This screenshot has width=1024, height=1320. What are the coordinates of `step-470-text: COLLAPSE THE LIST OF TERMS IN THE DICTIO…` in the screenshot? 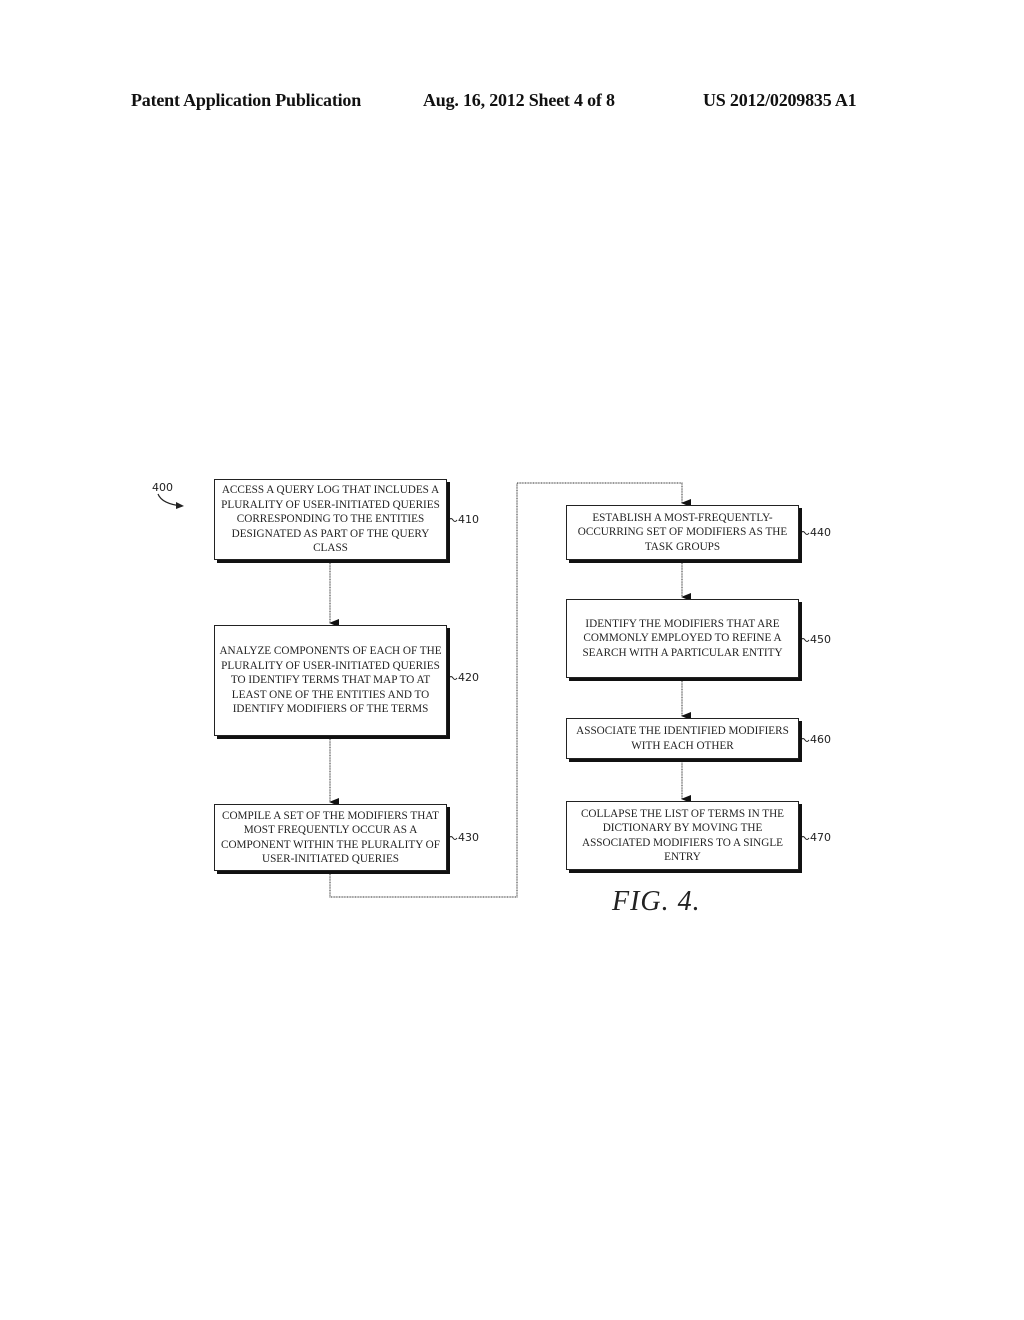 It's located at (682, 835).